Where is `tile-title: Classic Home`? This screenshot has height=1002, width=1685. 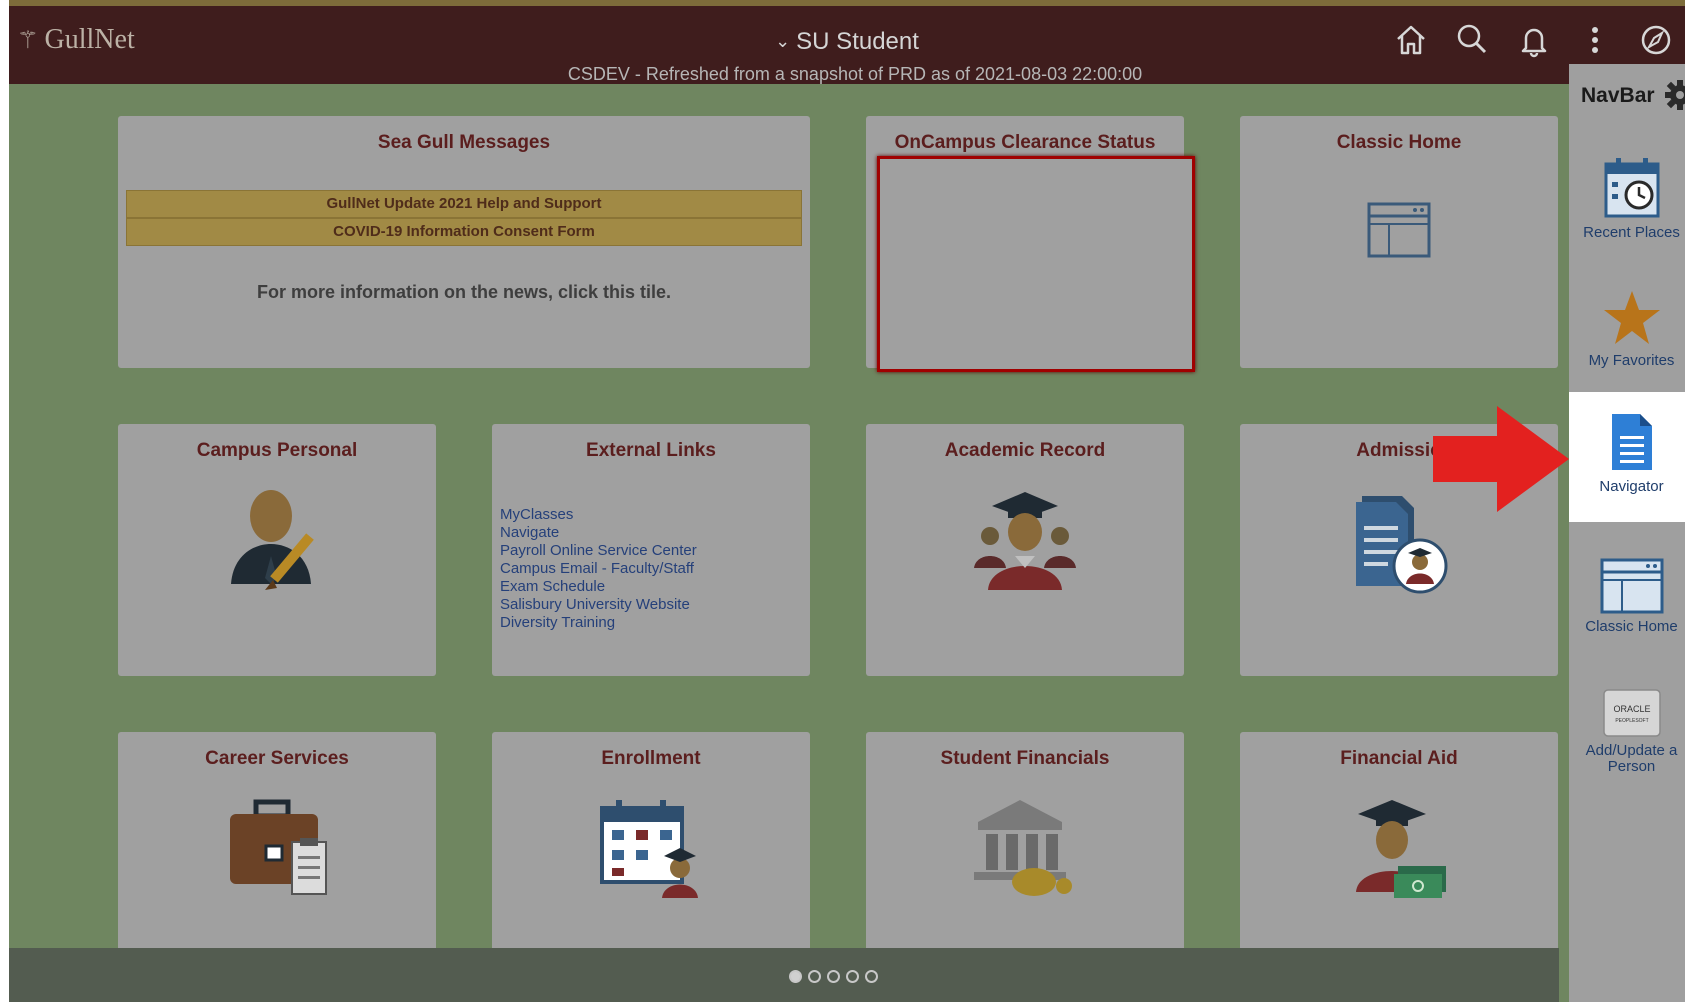 tile-title: Classic Home is located at coordinates (1399, 142).